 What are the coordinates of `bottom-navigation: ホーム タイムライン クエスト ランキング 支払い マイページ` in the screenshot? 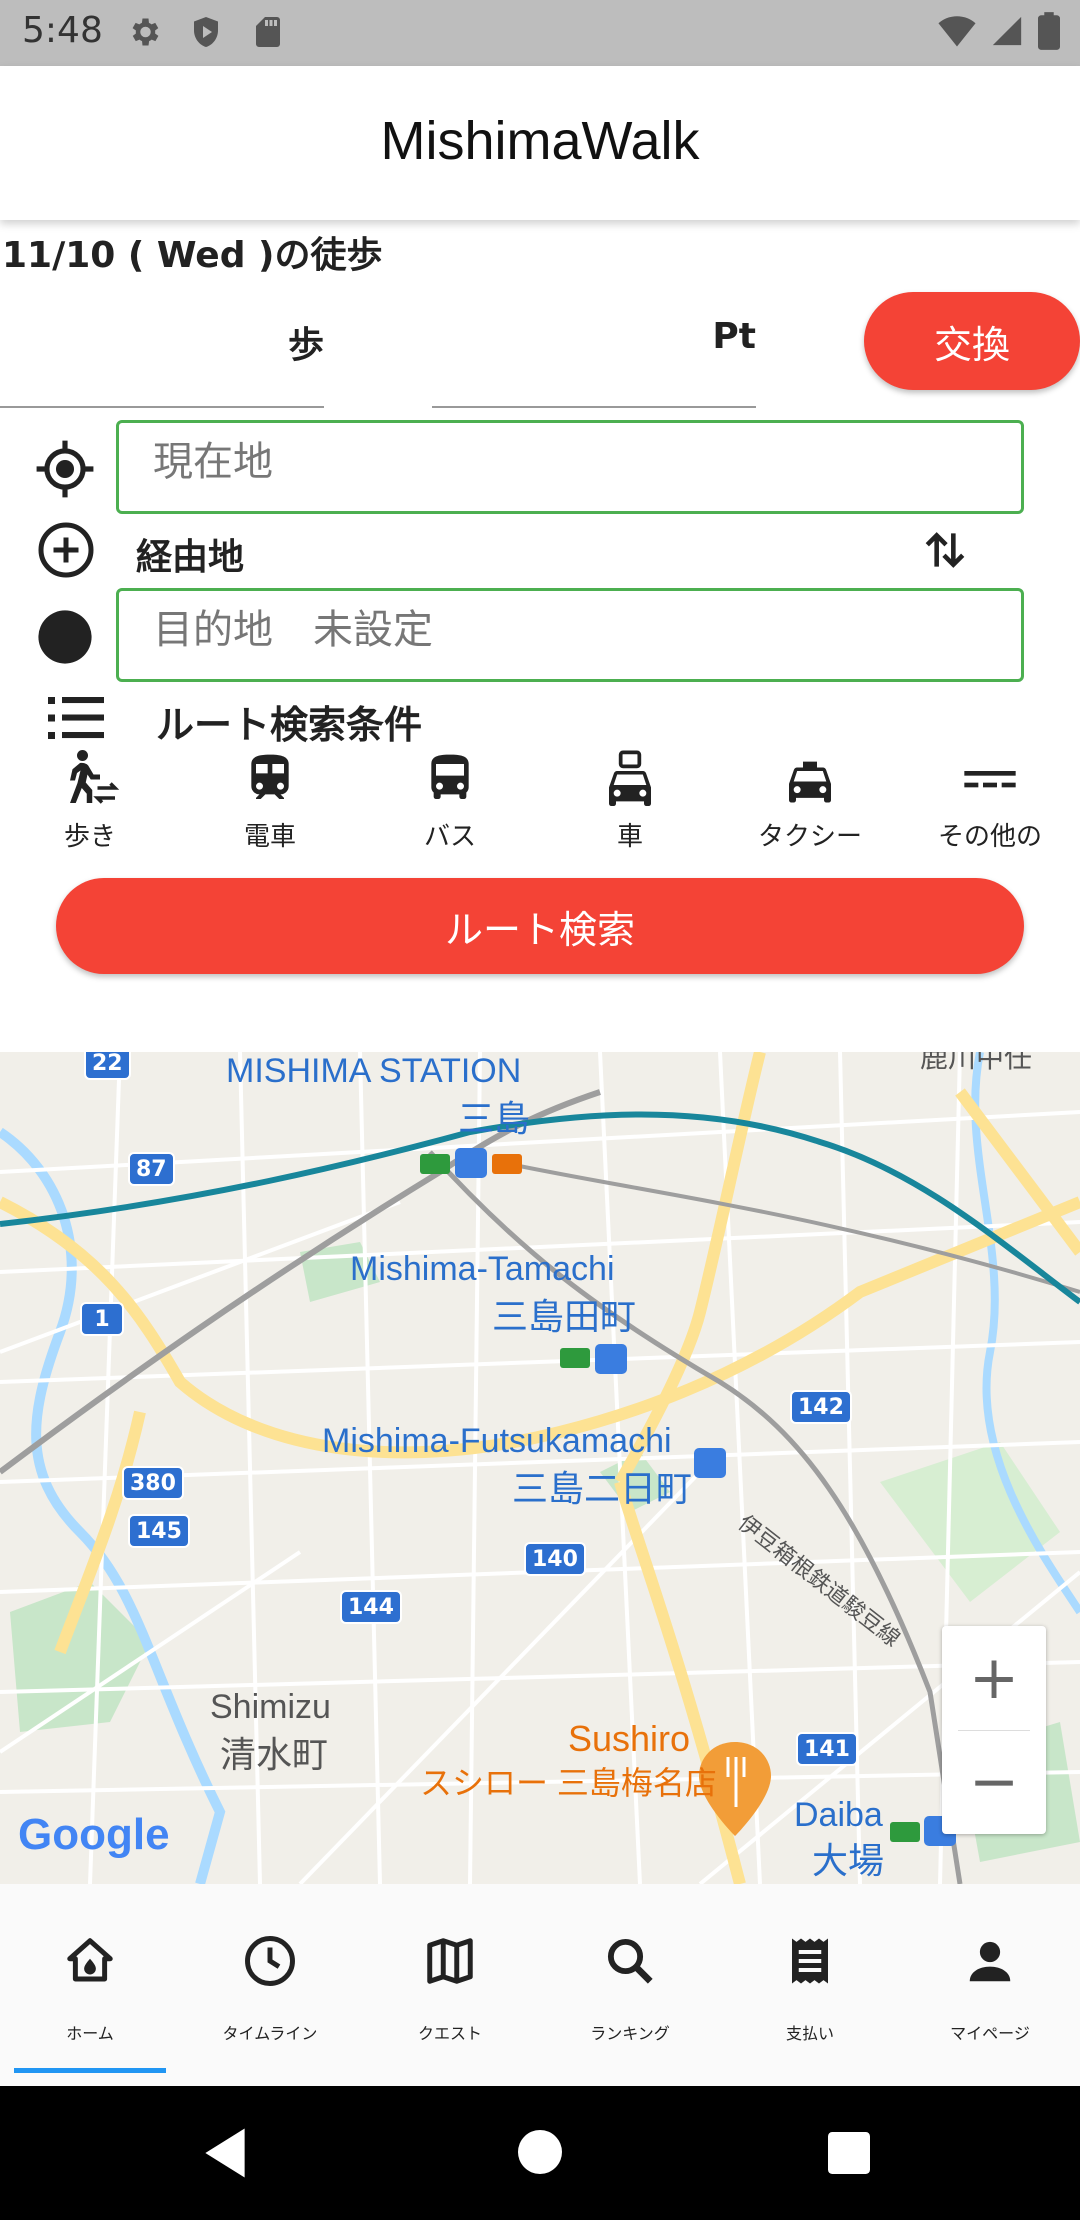 It's located at (540, 1985).